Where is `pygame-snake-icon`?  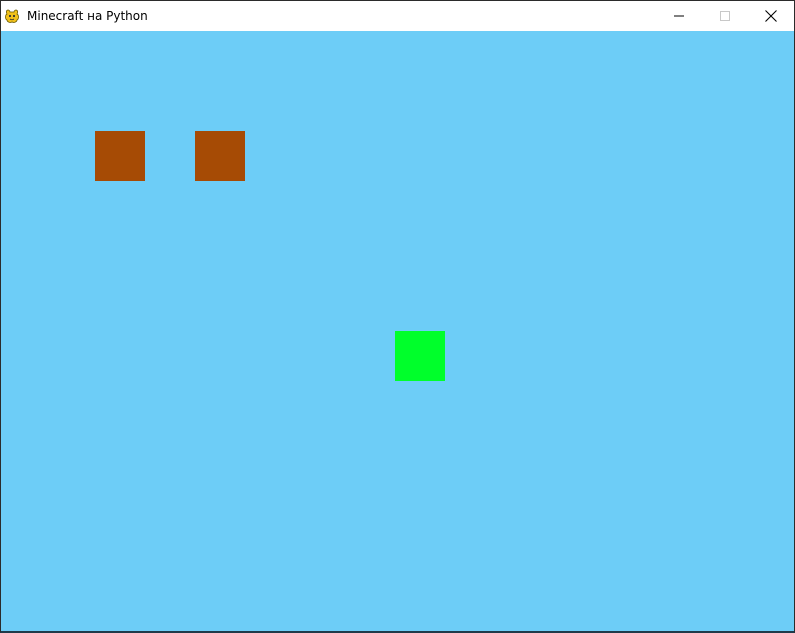
pygame-snake-icon is located at coordinates (12, 16).